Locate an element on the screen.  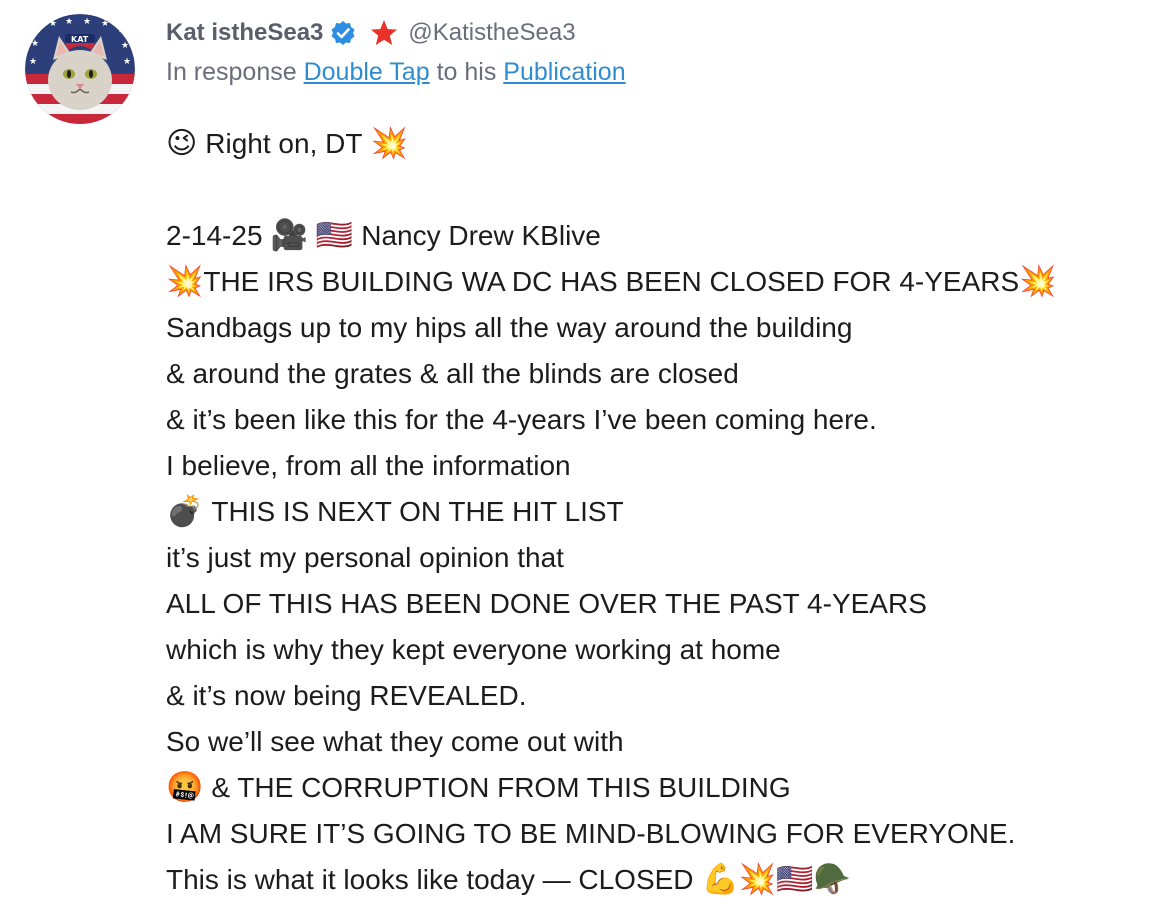
reply-prefix: In response is located at coordinates (231, 72).